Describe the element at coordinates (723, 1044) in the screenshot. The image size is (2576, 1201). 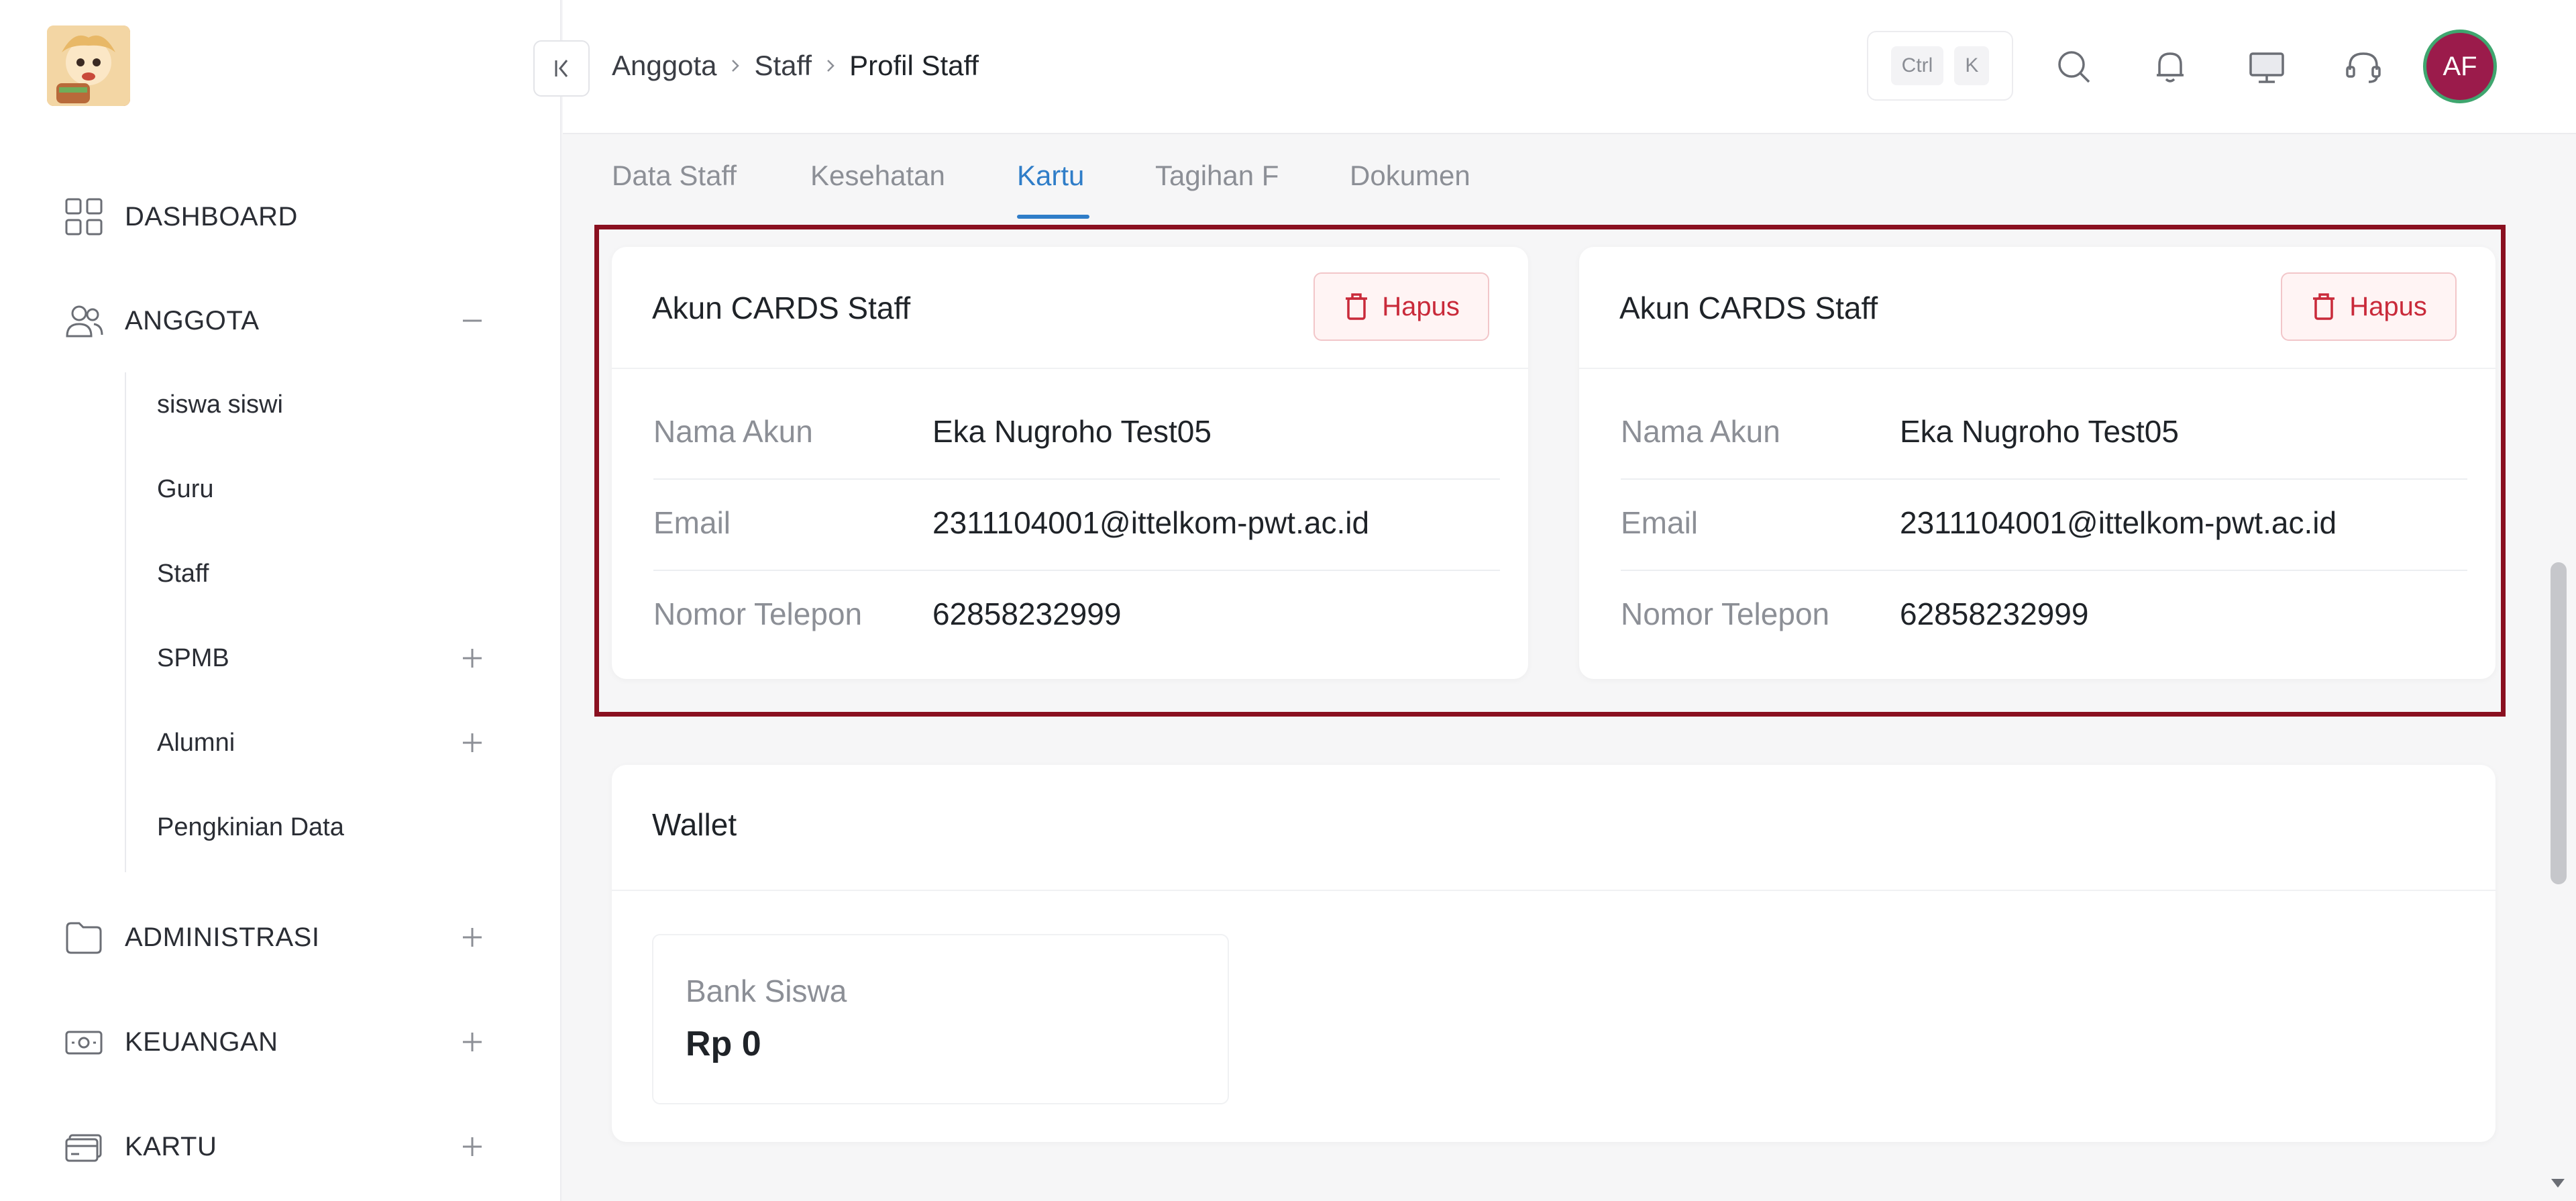
I see `bank-balance-value: Rp 0` at that location.